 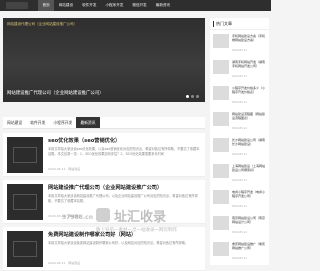 What do you see at coordinates (104, 123) in the screenshot?
I see `category-tabs: 网站建设 软件开发 小程序开发 最新资讯` at bounding box center [104, 123].